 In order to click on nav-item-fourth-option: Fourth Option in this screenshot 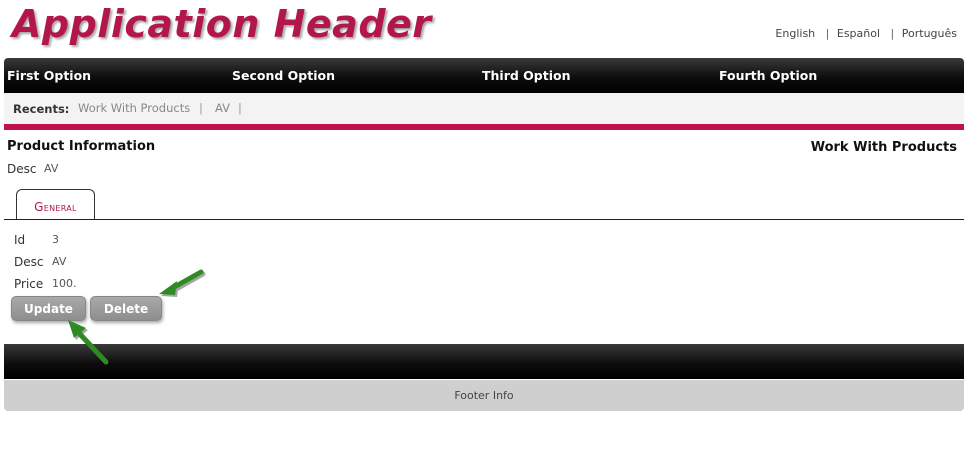, I will do `click(768, 75)`.